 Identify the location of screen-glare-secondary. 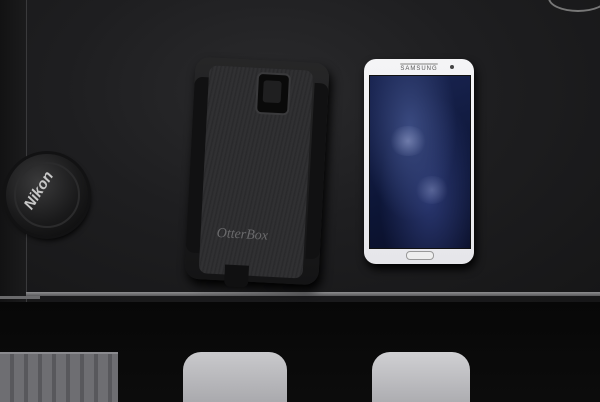
(432, 190).